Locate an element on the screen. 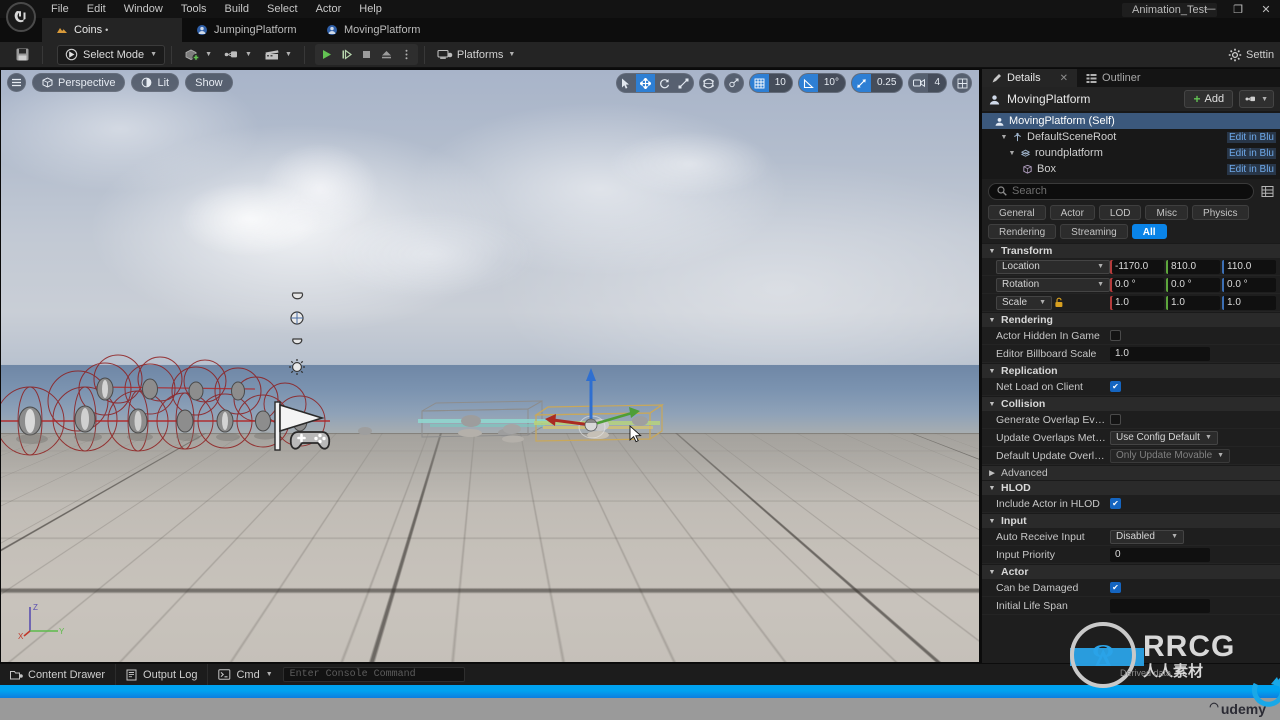 Image resolution: width=1280 pixels, height=720 pixels. include-actor-in-hlod-checkbox is located at coordinates (1115, 503).